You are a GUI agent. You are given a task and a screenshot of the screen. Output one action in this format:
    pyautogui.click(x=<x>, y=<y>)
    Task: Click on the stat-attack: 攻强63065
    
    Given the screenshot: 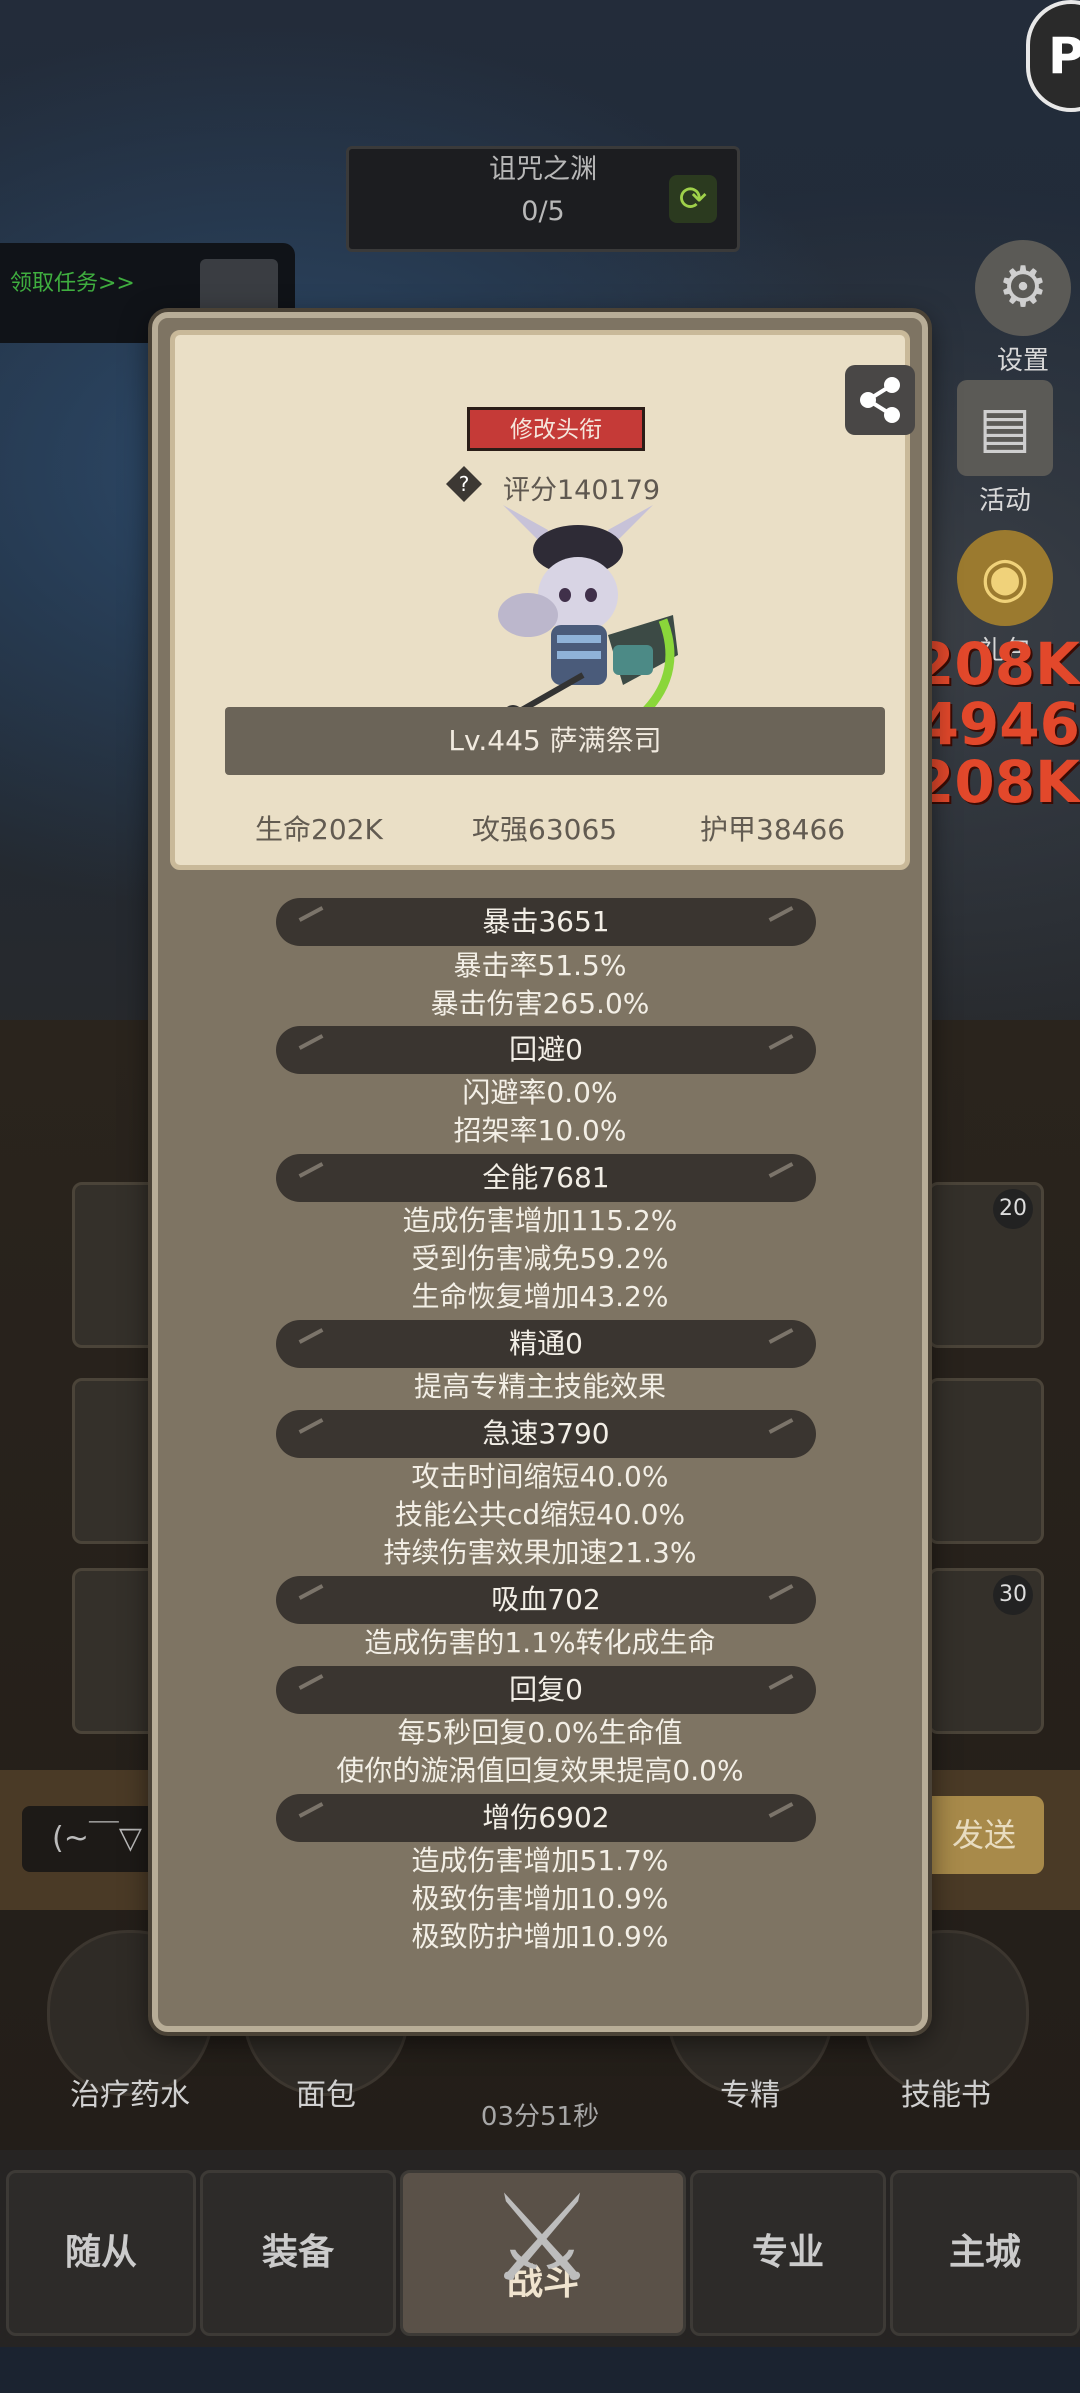 What is the action you would take?
    pyautogui.click(x=545, y=829)
    